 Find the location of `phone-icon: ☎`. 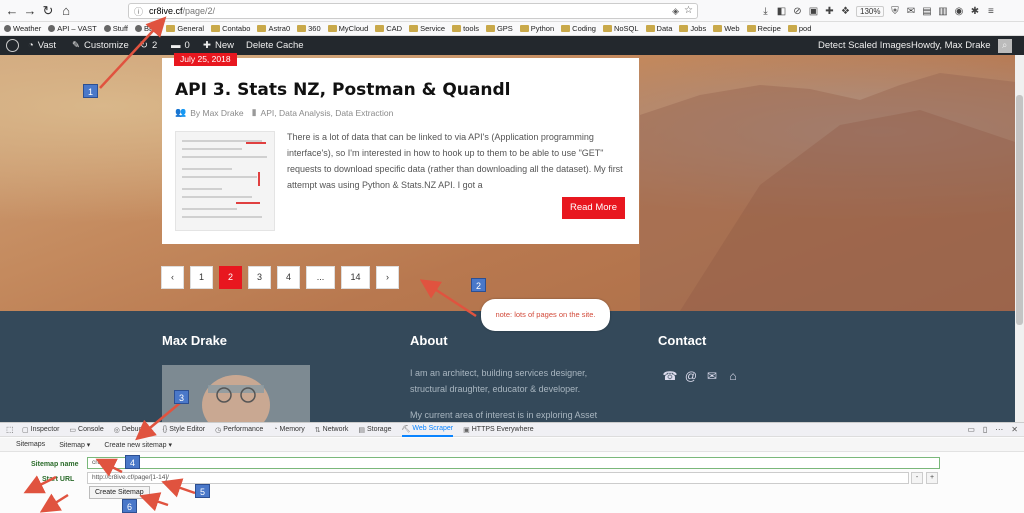

phone-icon: ☎ is located at coordinates (670, 376).